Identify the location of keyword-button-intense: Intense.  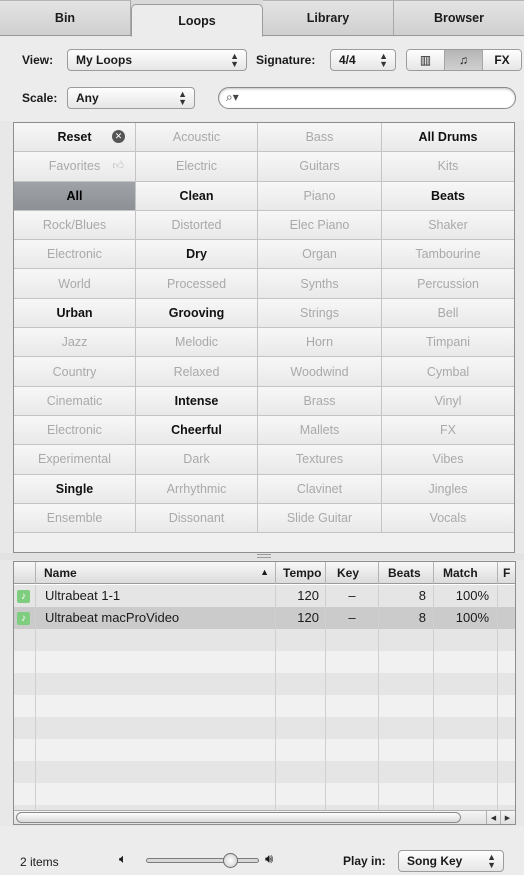
(197, 401).